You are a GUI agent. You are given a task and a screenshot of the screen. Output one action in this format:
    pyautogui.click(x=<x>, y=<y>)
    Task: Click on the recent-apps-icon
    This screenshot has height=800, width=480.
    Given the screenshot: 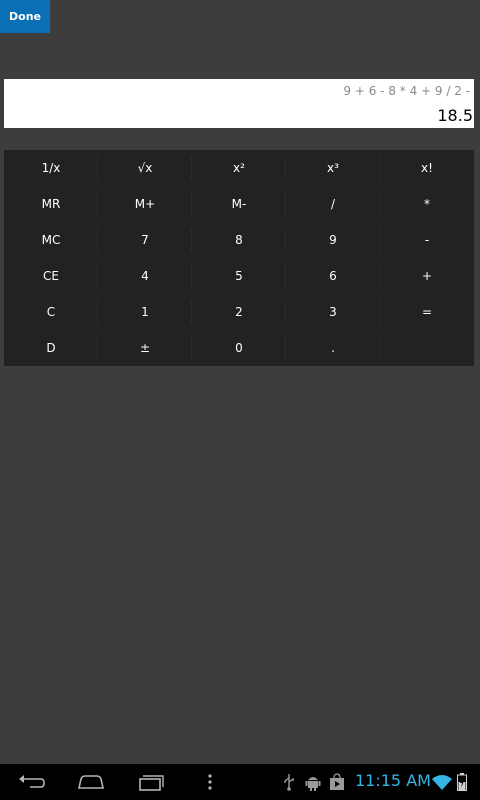 What is the action you would take?
    pyautogui.click(x=151, y=783)
    